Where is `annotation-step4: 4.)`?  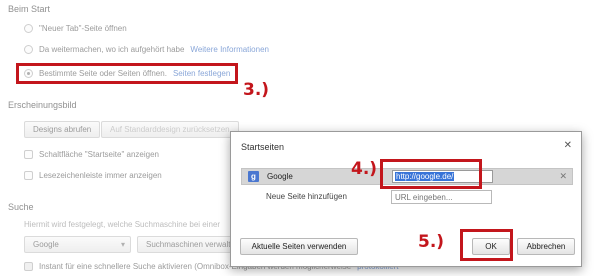
annotation-step4: 4.) is located at coordinates (364, 169).